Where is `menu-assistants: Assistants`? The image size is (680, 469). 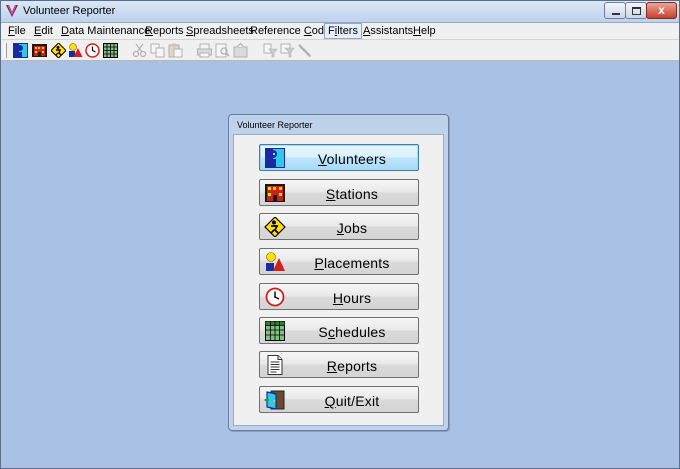
menu-assistants: Assistants is located at coordinates (388, 31).